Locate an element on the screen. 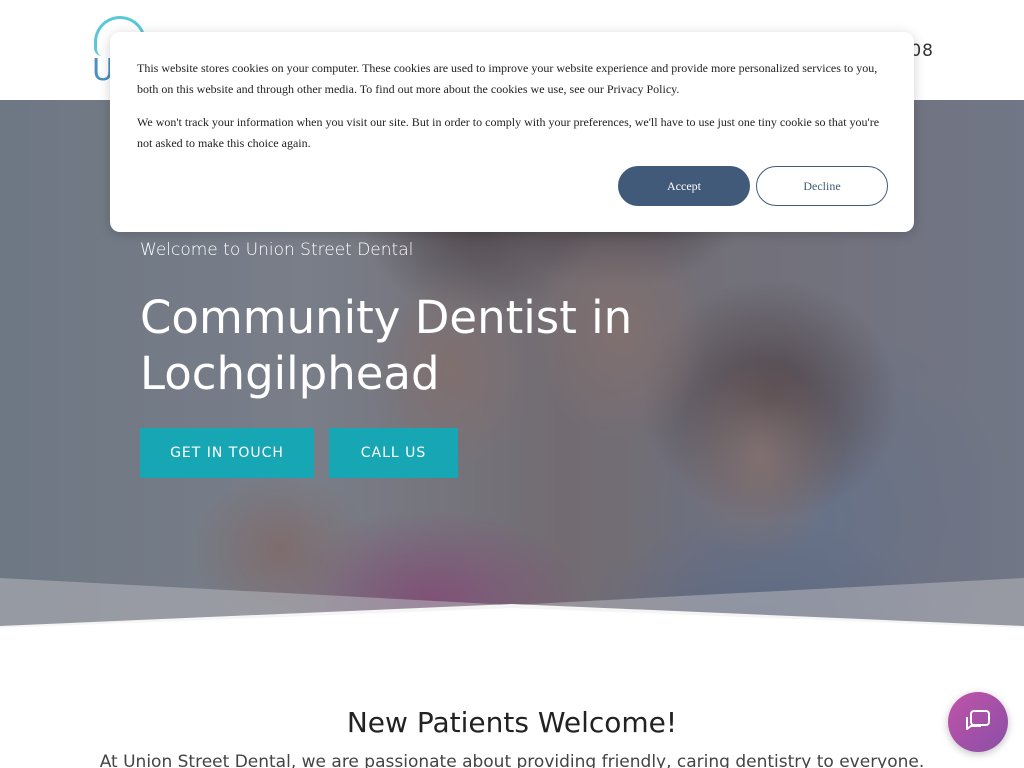 This screenshot has height=768, width=1024. section-title: New Patients Welcome! is located at coordinates (512, 722).